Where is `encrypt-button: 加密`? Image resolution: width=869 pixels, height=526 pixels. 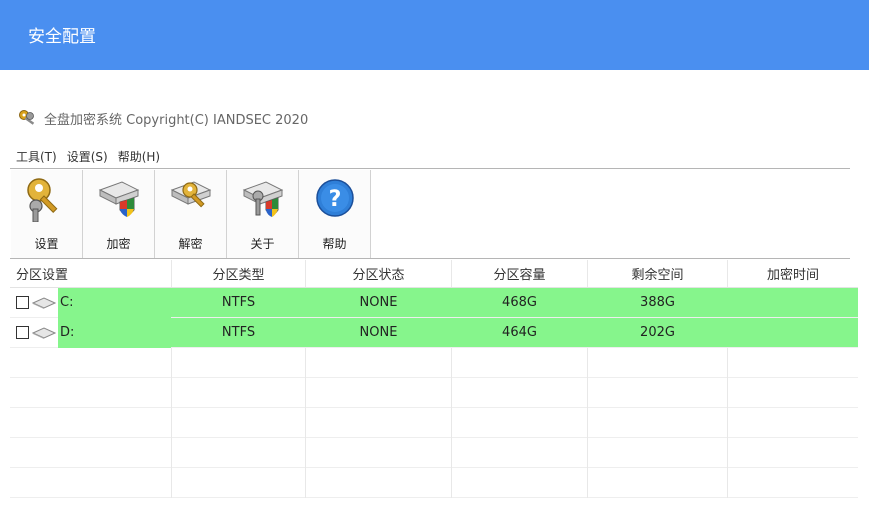
encrypt-button: 加密 is located at coordinates (119, 214).